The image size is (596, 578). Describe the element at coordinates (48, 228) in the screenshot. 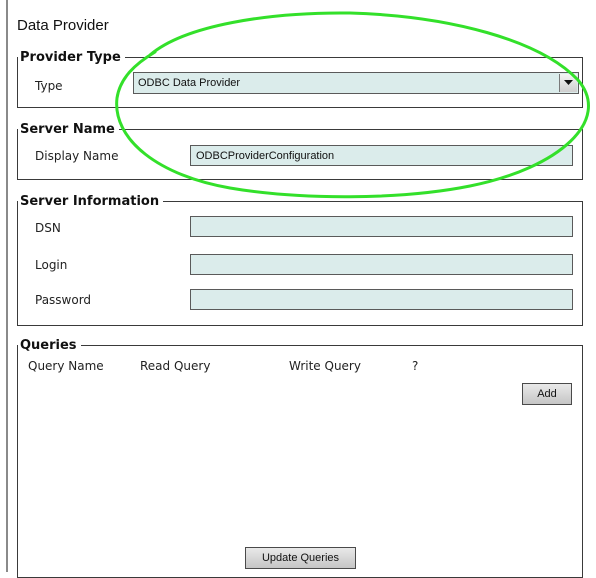

I see `dsn-label: DSN` at that location.